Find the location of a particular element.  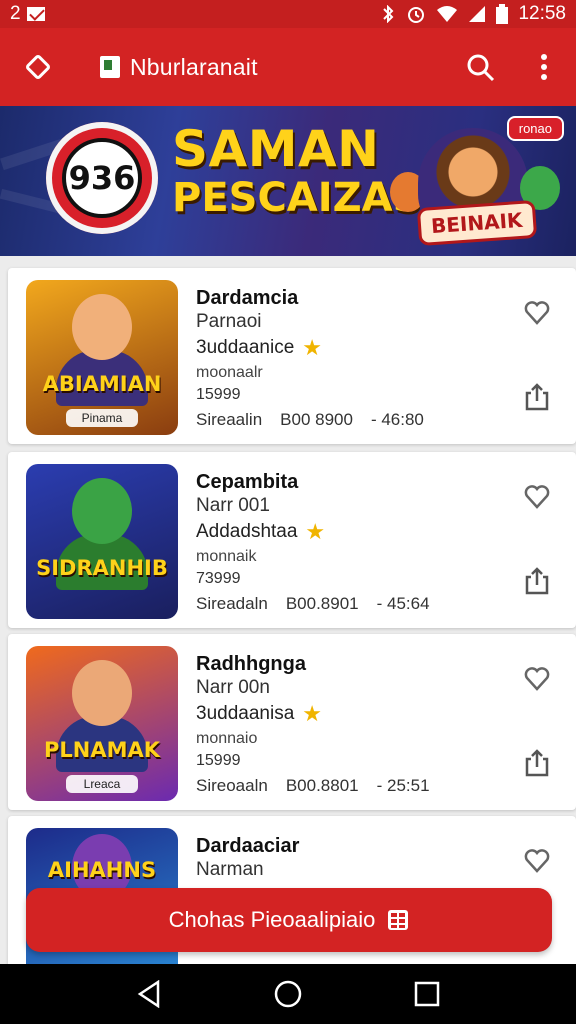

rating-label: 3uddaanice is located at coordinates (245, 347).